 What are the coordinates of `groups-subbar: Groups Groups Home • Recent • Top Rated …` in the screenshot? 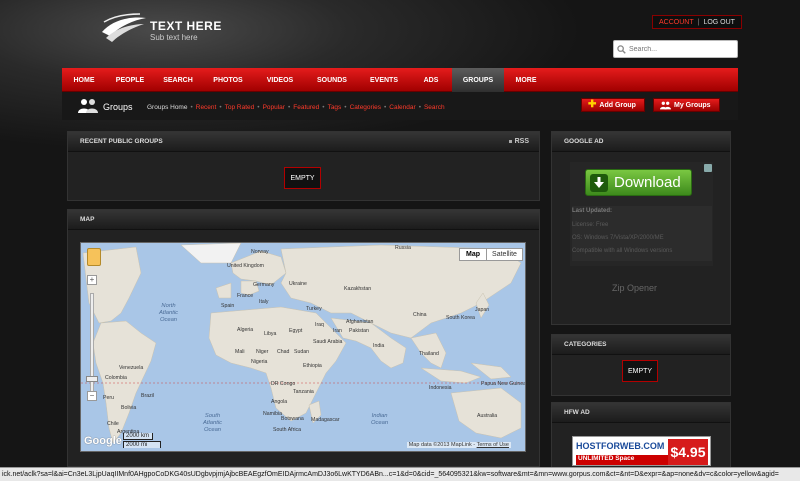 It's located at (400, 106).